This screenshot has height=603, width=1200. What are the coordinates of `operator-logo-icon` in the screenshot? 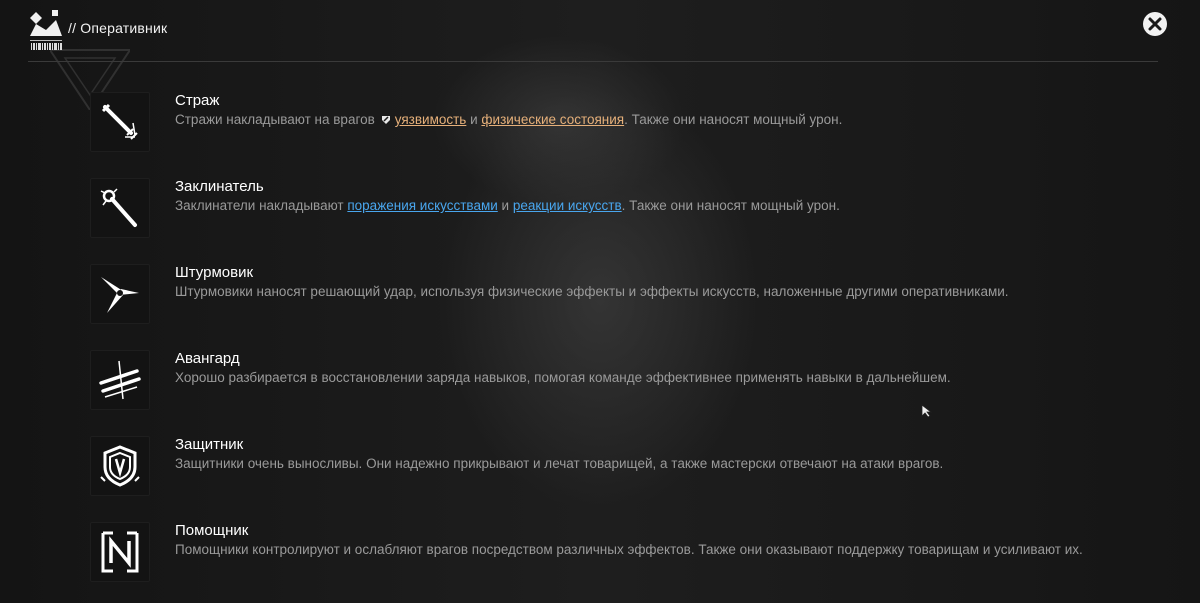 It's located at (46, 32).